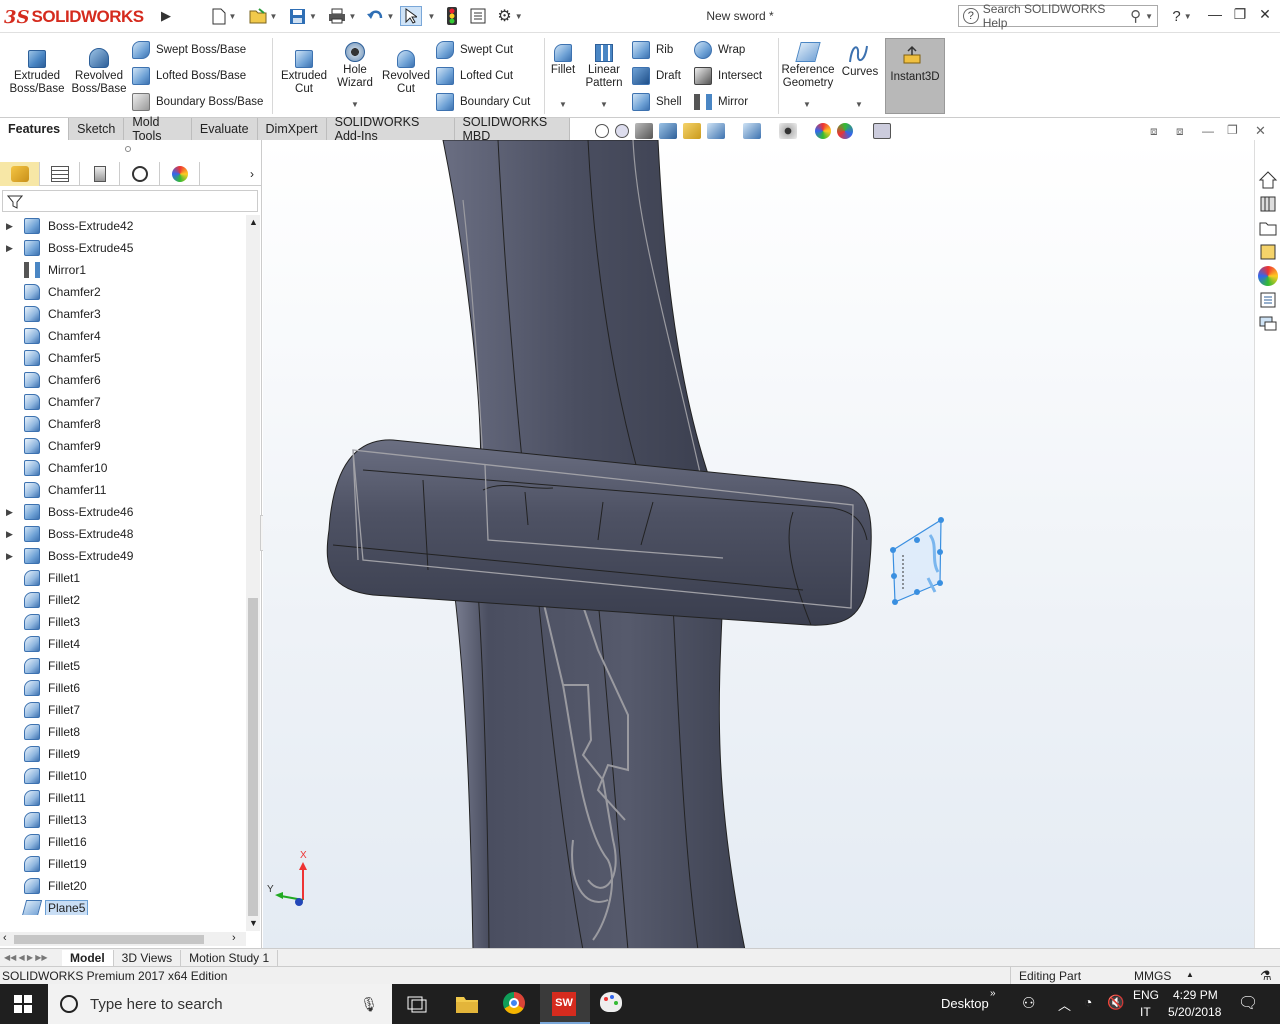 The height and width of the screenshot is (1024, 1280). What do you see at coordinates (1194, 1012) in the screenshot?
I see `clock-date: 5/20/2018` at bounding box center [1194, 1012].